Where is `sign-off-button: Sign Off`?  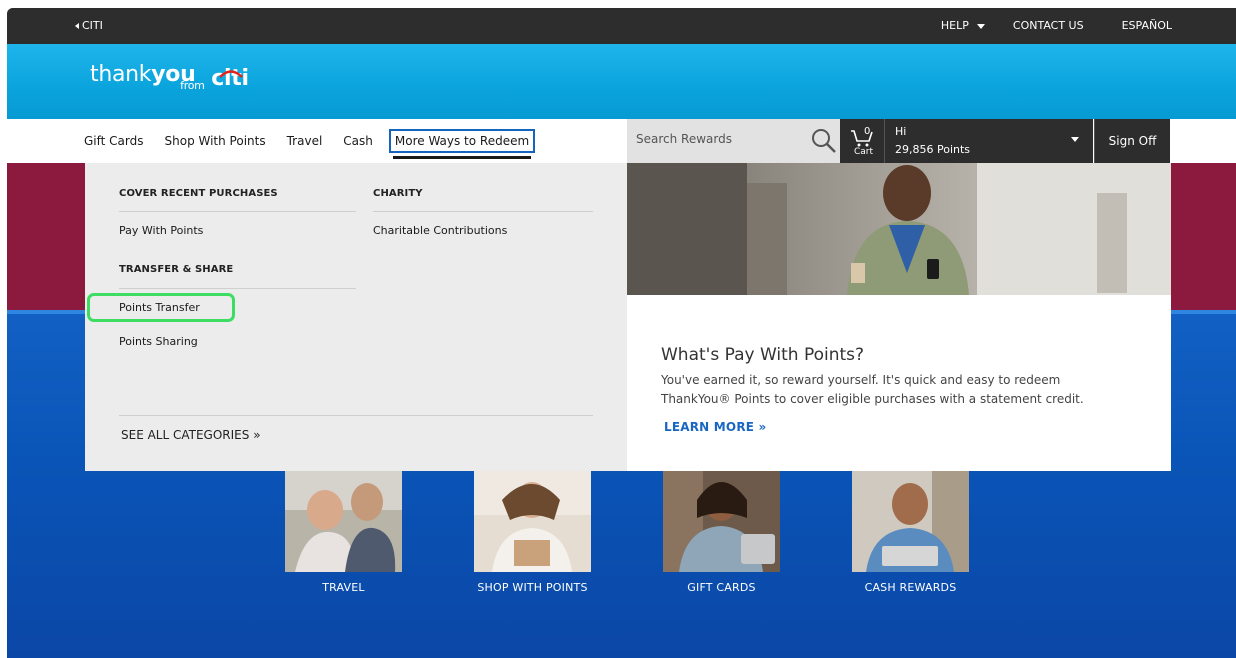
sign-off-button: Sign Off is located at coordinates (1132, 141).